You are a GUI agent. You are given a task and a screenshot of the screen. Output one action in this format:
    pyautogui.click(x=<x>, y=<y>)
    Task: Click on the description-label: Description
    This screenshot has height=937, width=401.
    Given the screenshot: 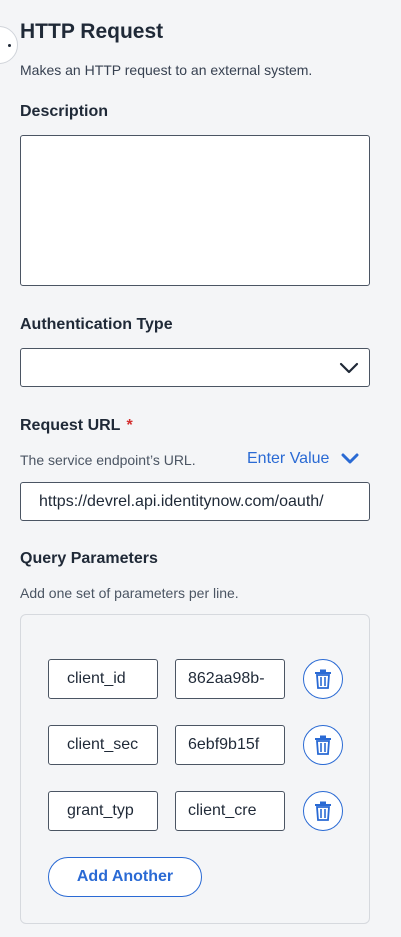 What is the action you would take?
    pyautogui.click(x=64, y=111)
    